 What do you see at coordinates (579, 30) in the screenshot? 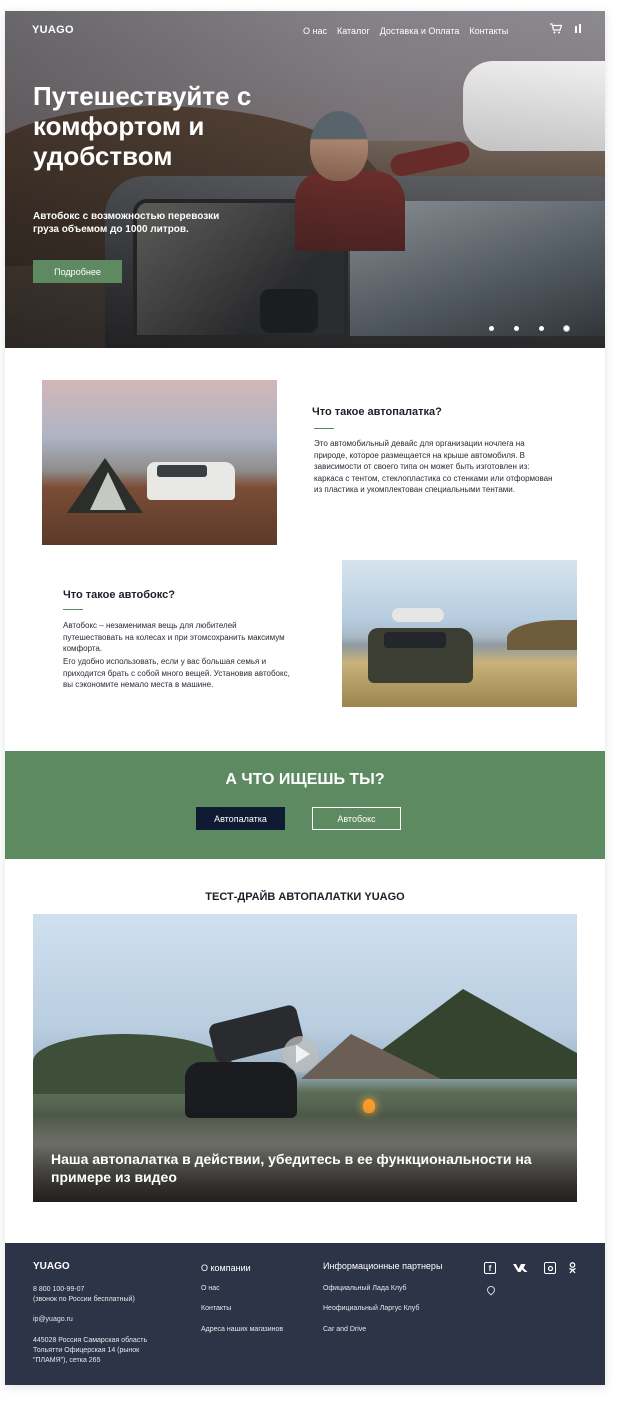
I see `bar-icon` at bounding box center [579, 30].